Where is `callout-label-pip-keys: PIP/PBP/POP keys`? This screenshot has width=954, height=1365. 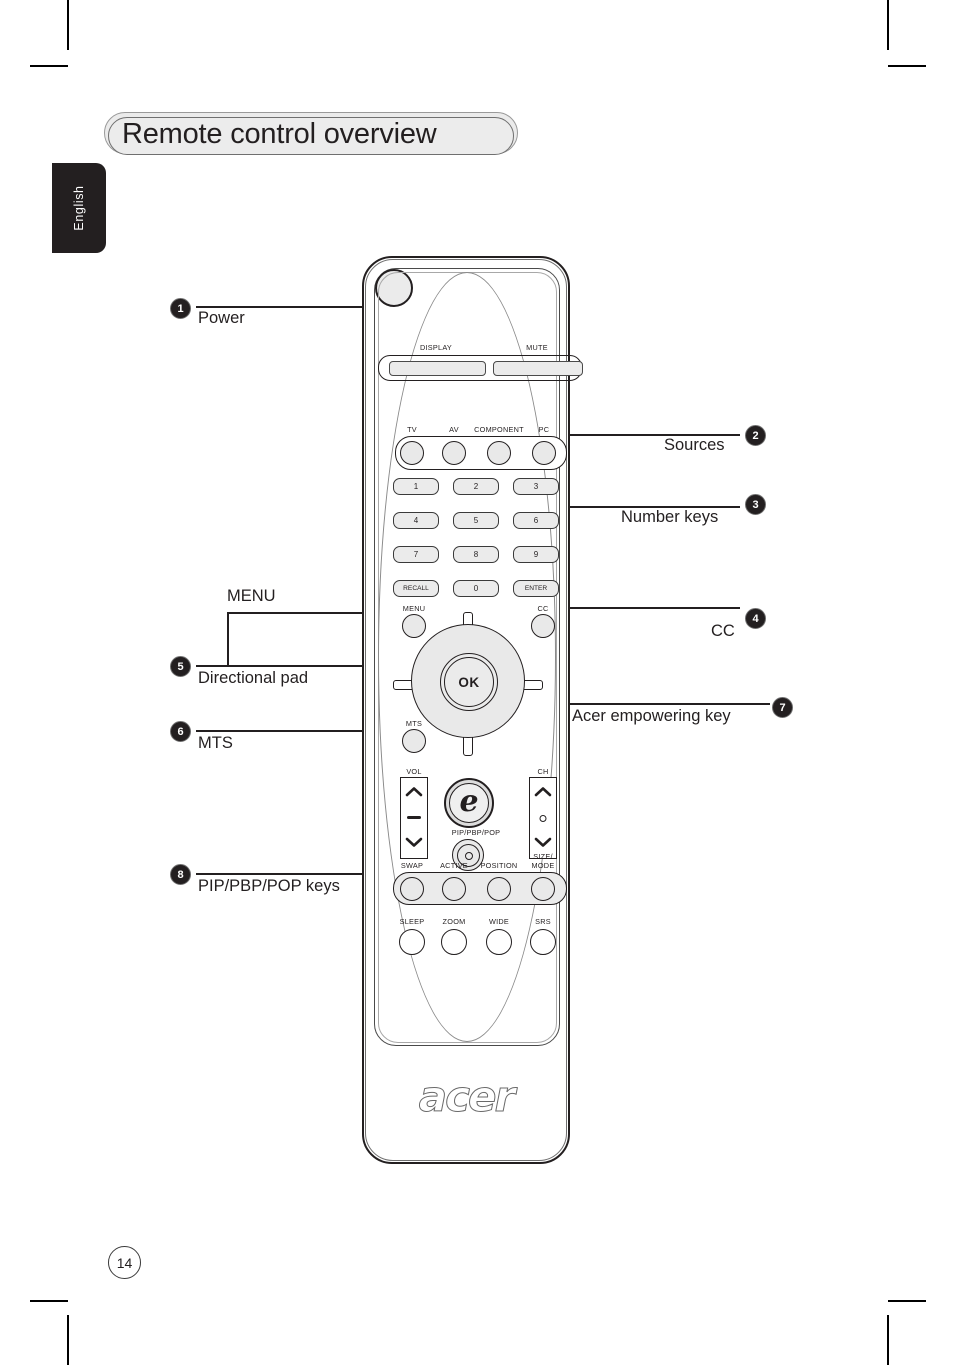 callout-label-pip-keys: PIP/PBP/POP keys is located at coordinates (269, 886).